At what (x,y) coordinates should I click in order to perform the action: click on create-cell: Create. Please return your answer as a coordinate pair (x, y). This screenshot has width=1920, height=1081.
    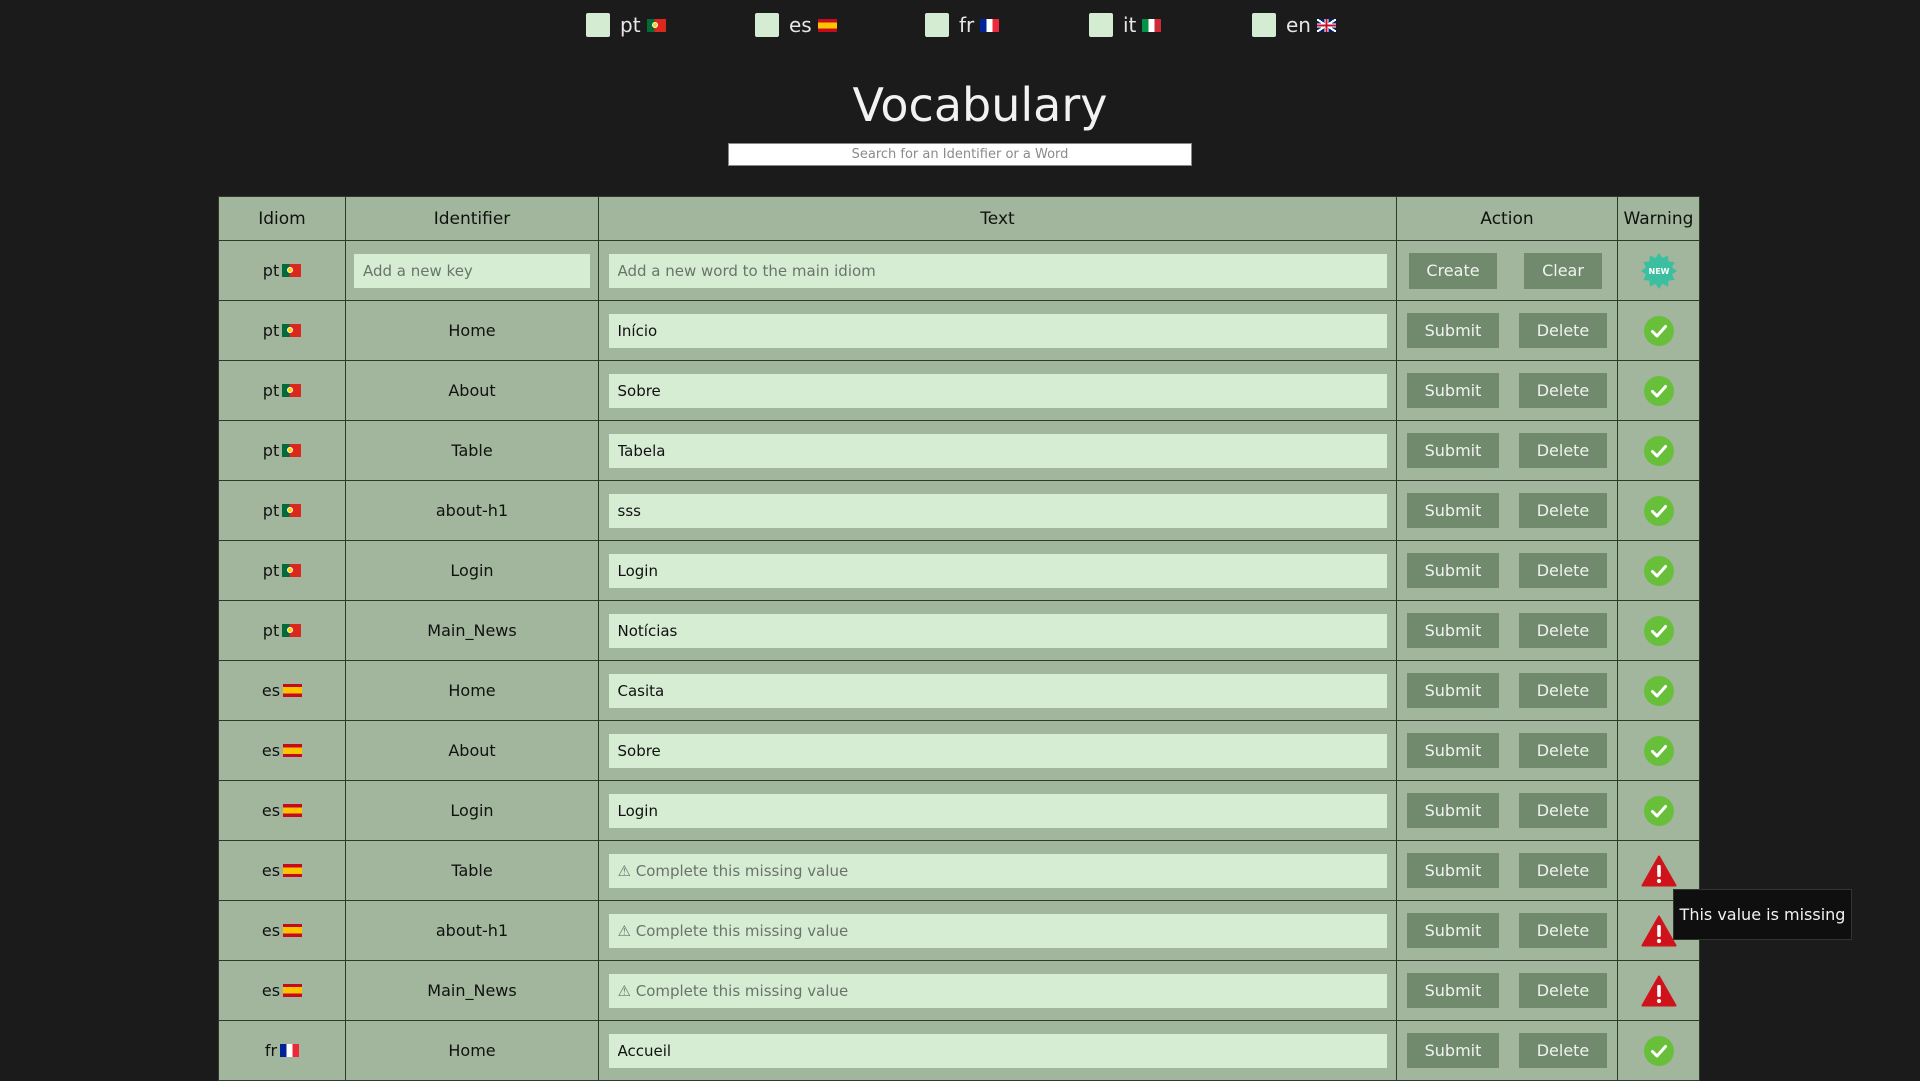
    Looking at the image, I should click on (1452, 270).